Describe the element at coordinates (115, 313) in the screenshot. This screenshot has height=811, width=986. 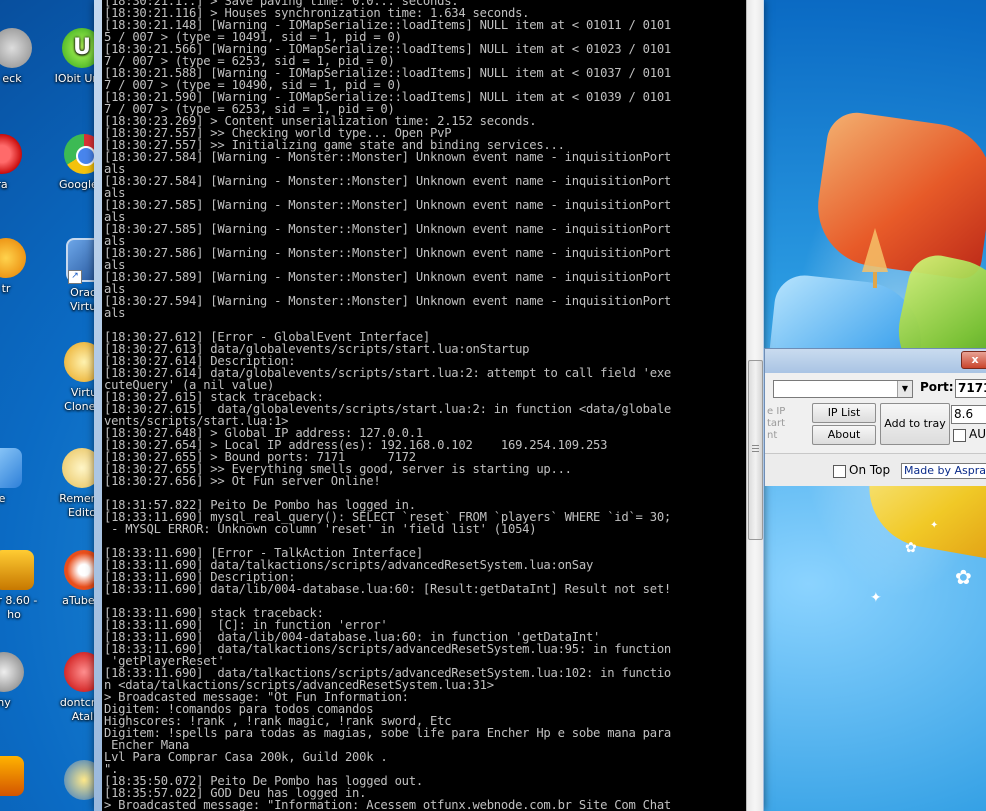
I see `console-line: als` at that location.